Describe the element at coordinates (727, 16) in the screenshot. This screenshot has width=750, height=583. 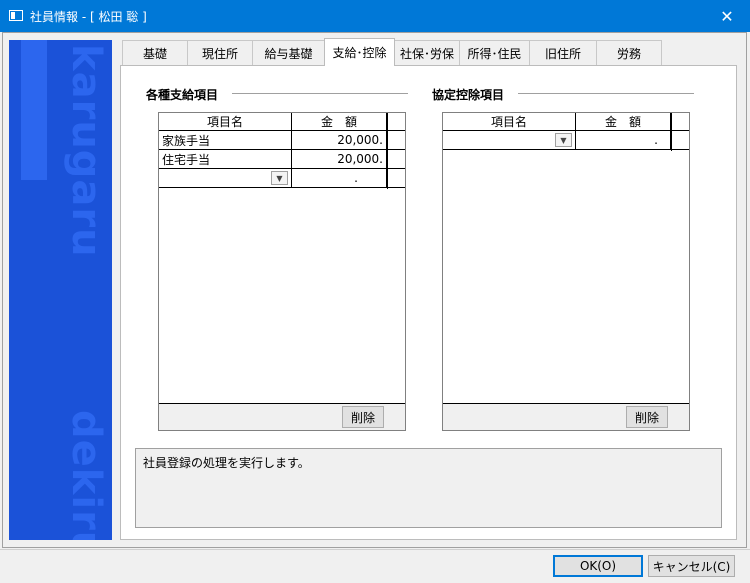
I see `close-icon: ✕` at that location.